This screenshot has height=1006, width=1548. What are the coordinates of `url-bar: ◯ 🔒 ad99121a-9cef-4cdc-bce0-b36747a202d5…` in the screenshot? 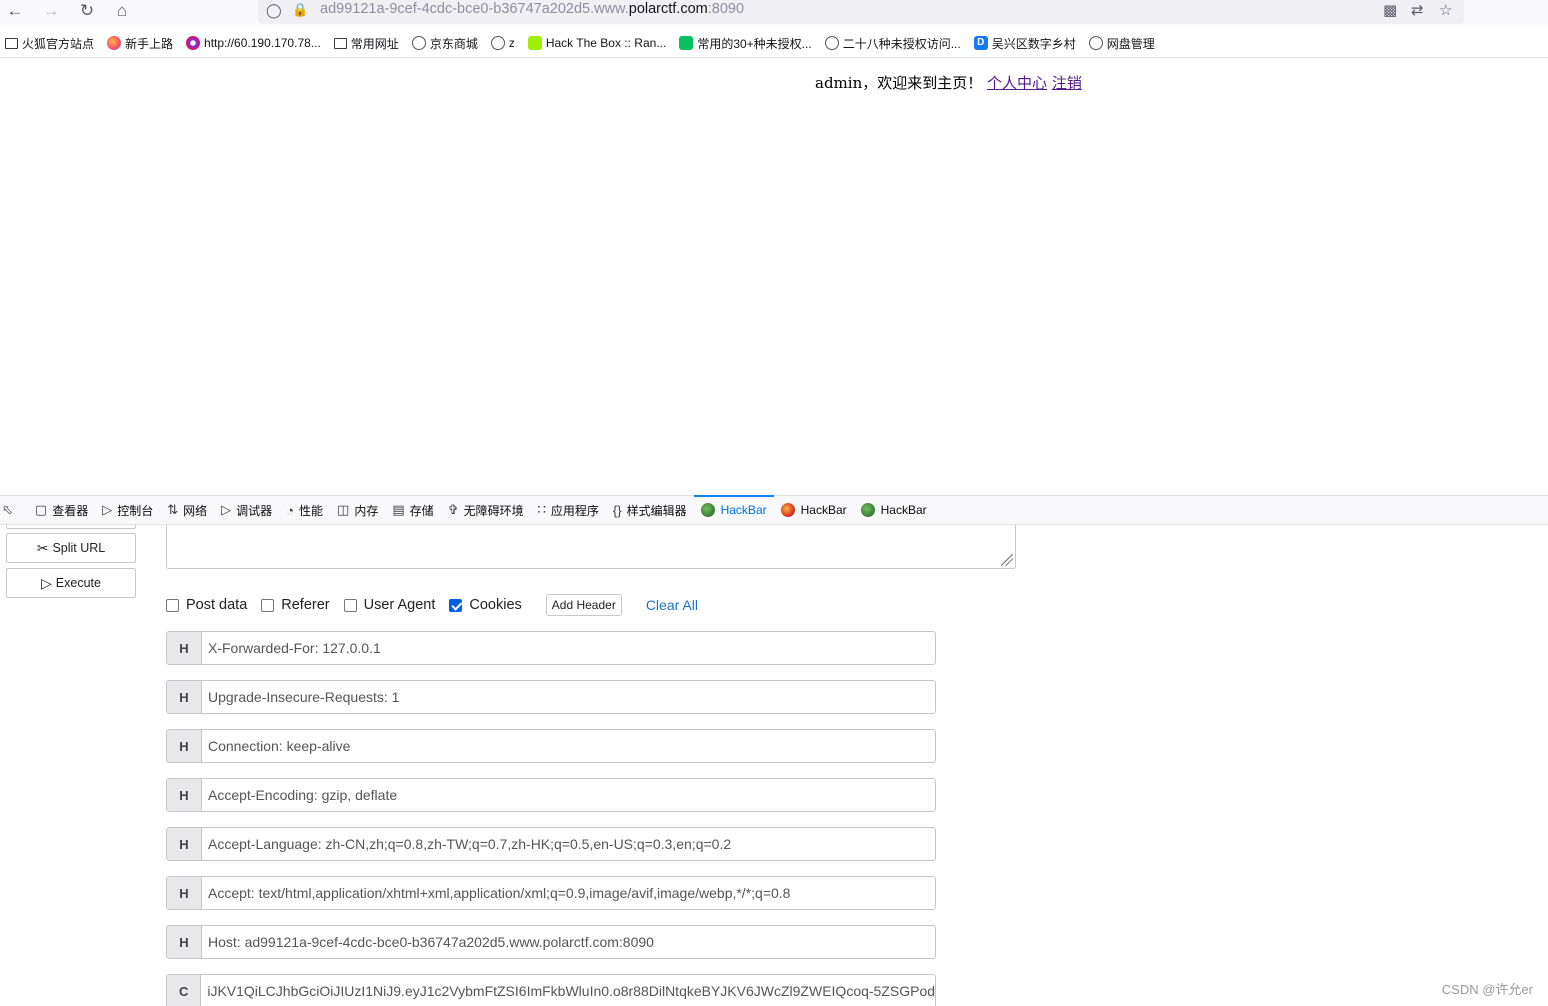 It's located at (861, 12).